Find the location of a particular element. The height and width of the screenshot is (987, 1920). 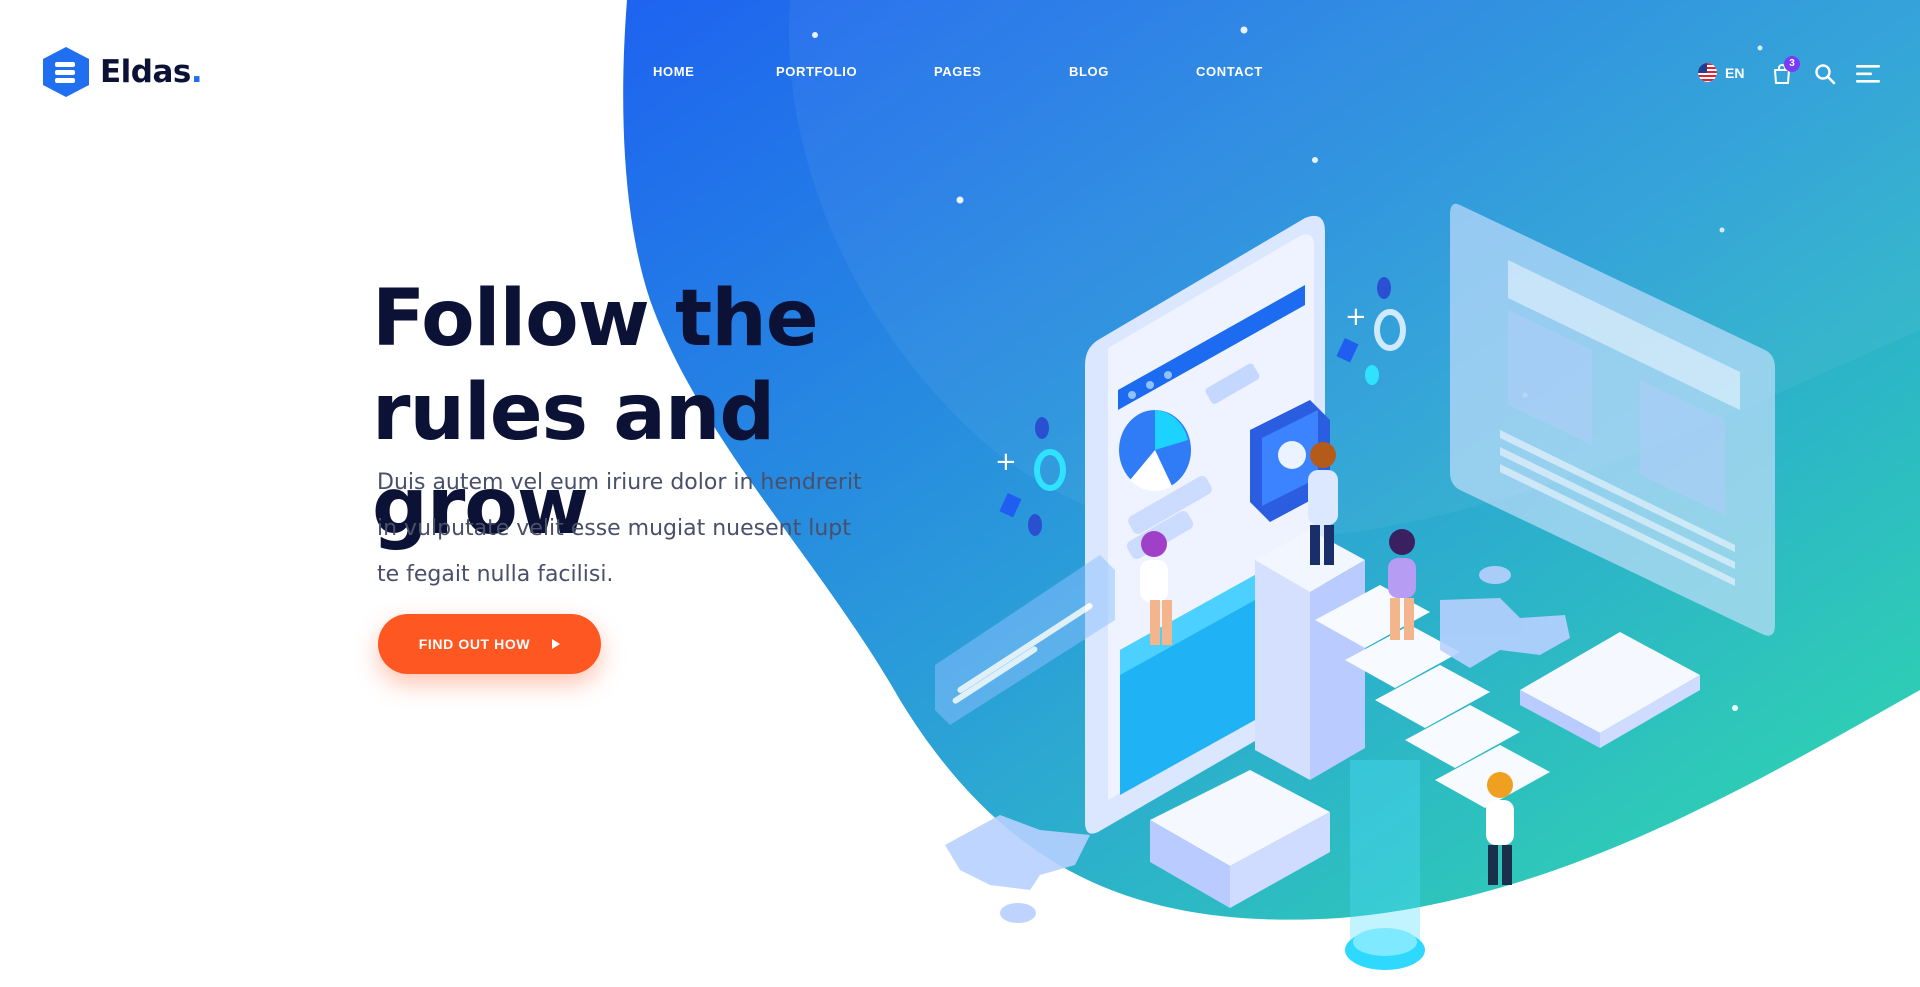

nav-item-blog: BLOG is located at coordinates (1089, 71).